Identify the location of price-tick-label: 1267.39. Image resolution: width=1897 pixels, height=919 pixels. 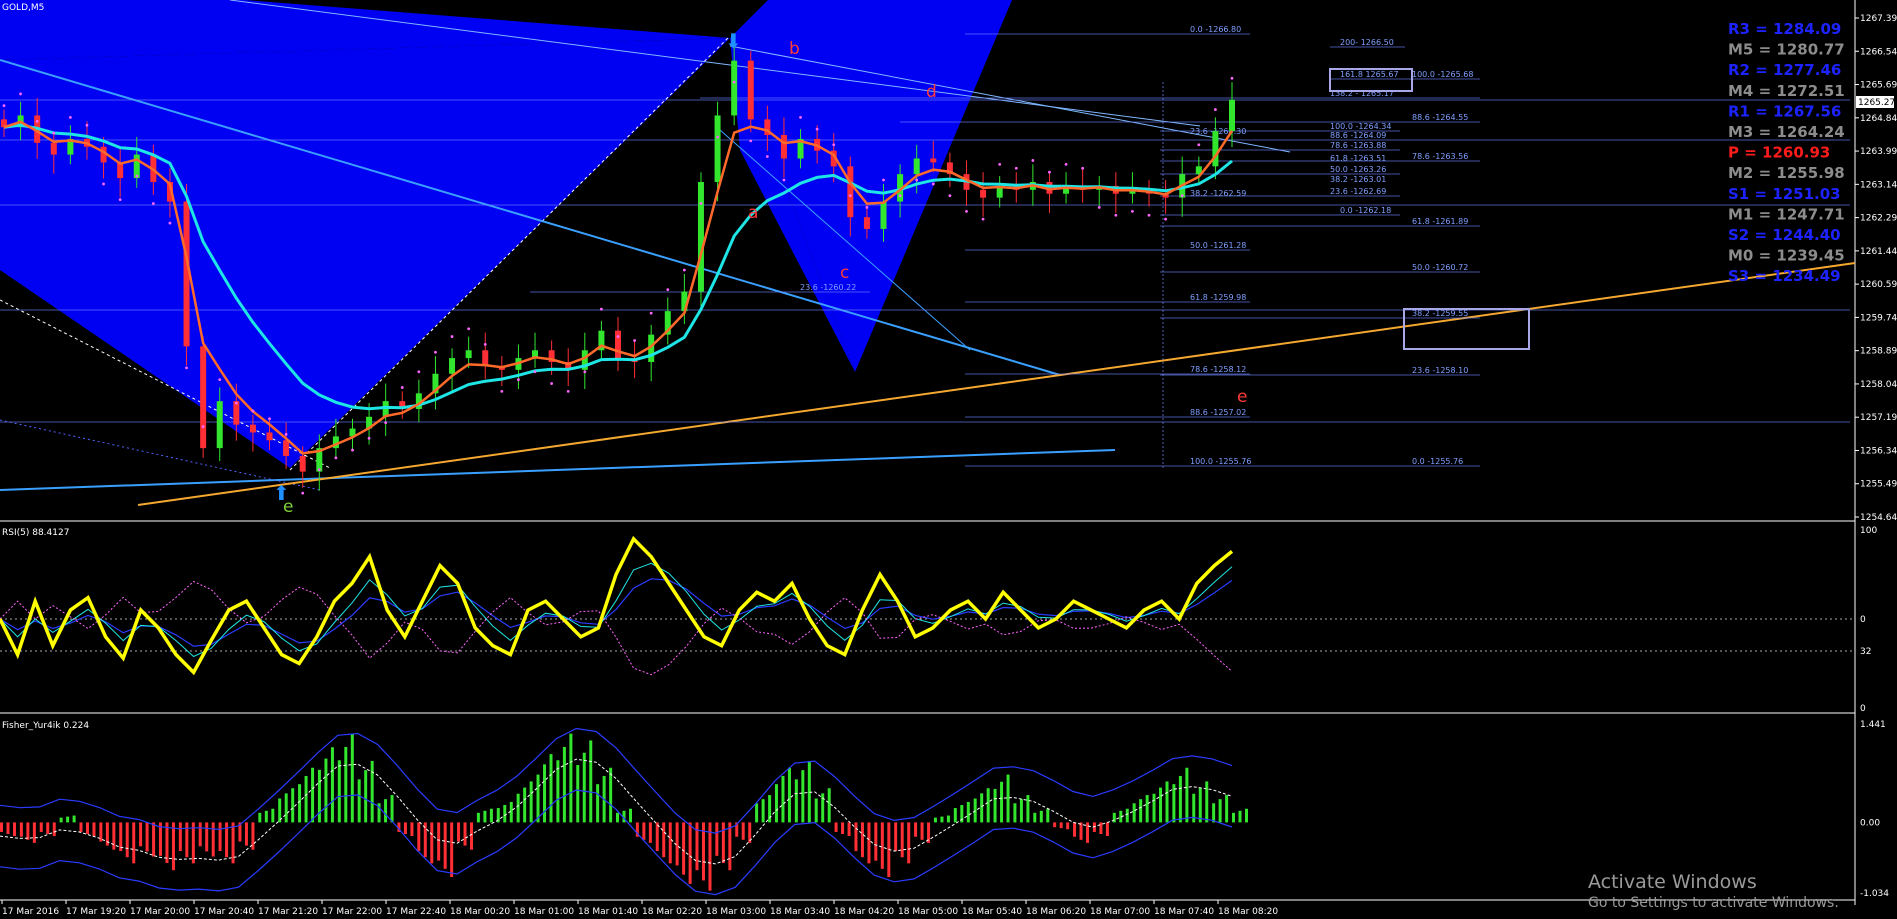
(1878, 19).